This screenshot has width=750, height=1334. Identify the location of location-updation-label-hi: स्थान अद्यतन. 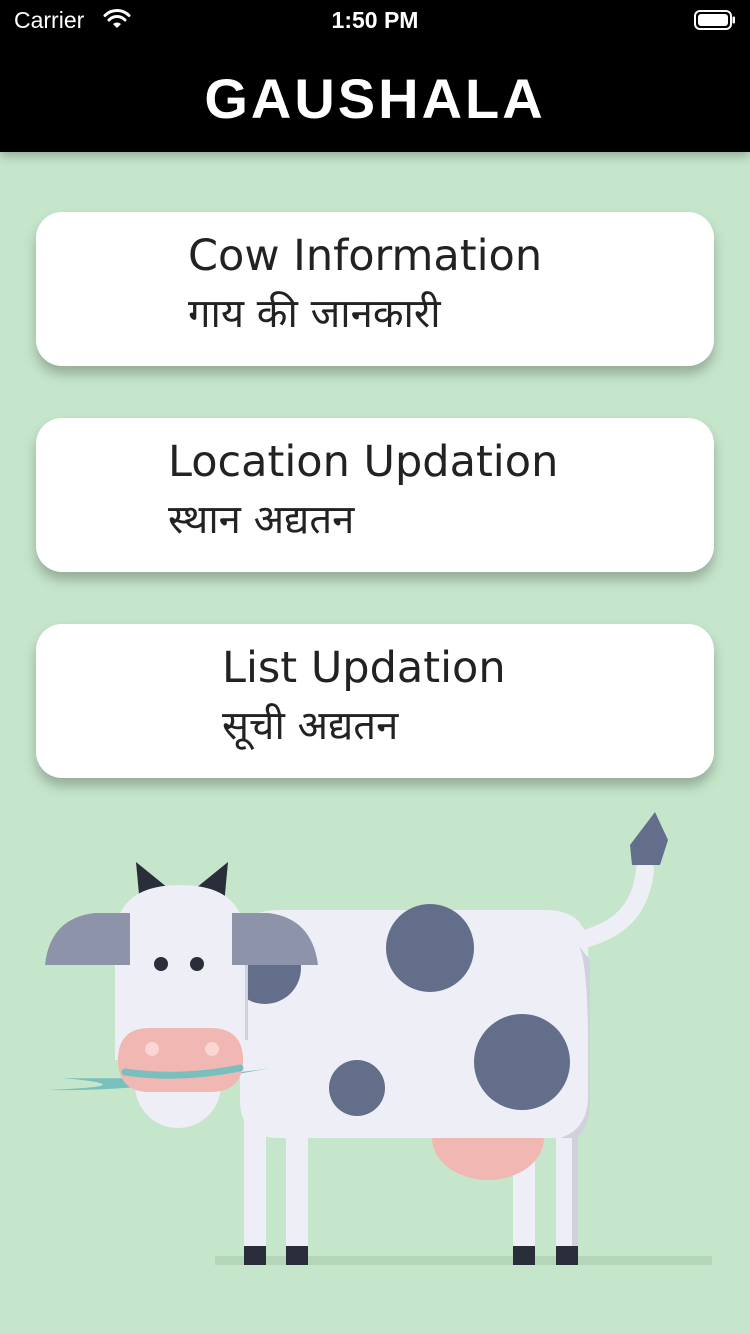
(261, 520).